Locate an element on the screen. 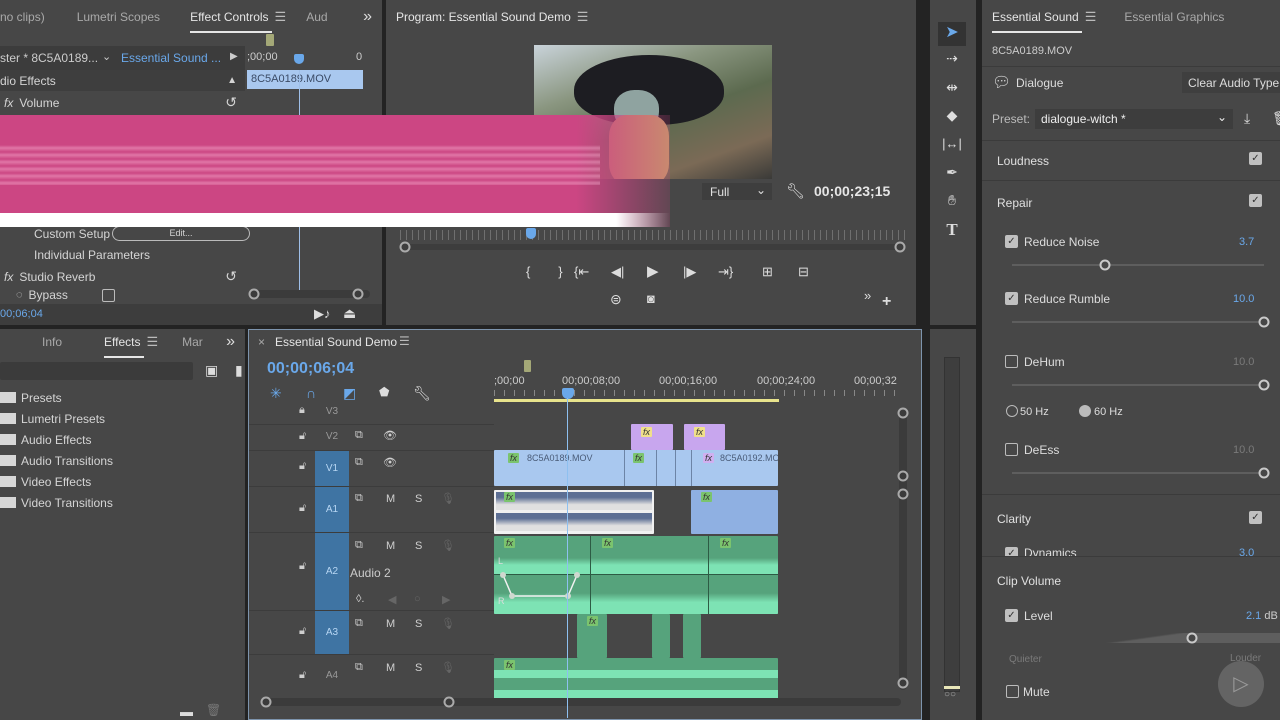 The height and width of the screenshot is (720, 1280). timeline-settings-icon: 🔧︎ is located at coordinates (422, 393).